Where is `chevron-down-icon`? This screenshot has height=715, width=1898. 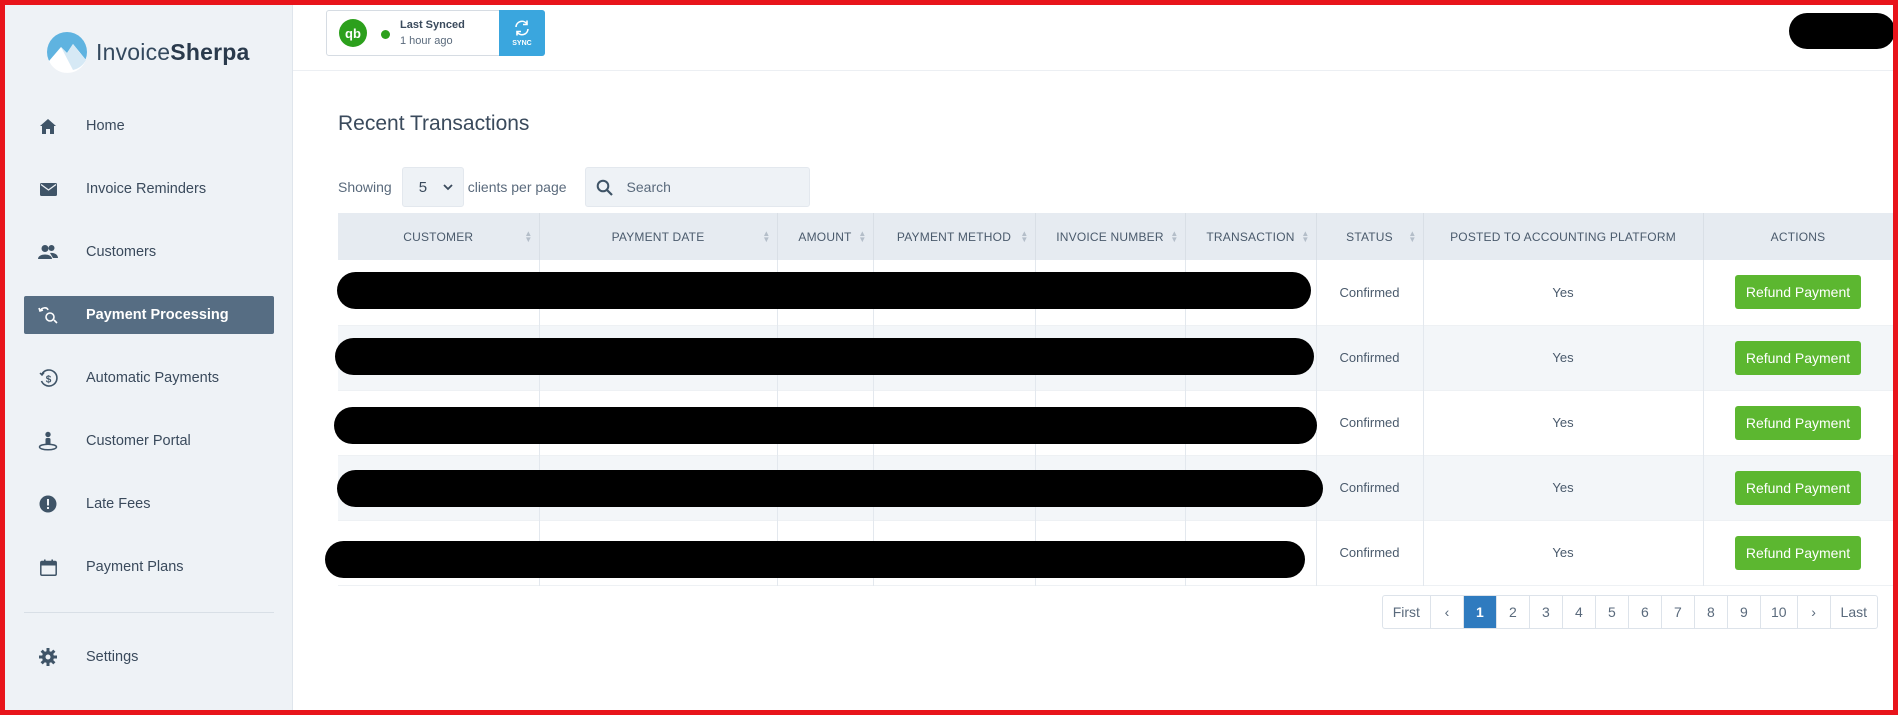
chevron-down-icon is located at coordinates (448, 186).